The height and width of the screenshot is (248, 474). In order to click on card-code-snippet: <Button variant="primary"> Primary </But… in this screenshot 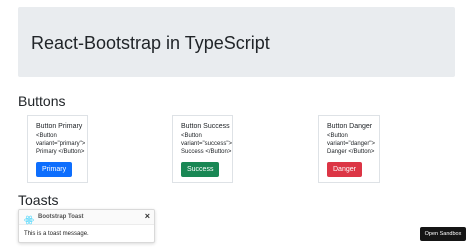, I will do `click(61, 144)`.